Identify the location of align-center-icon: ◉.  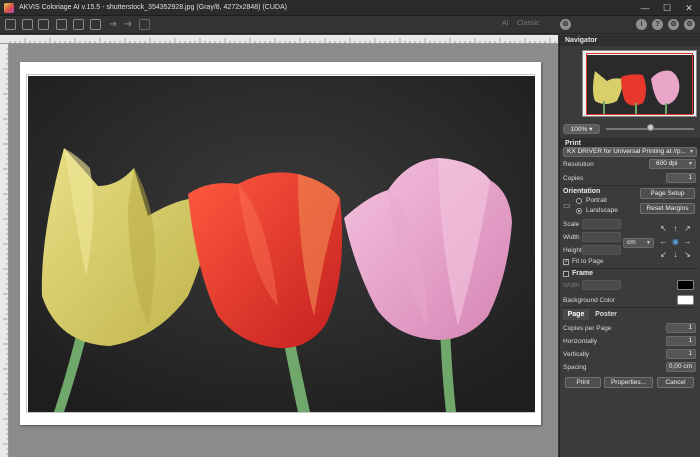
(675, 241).